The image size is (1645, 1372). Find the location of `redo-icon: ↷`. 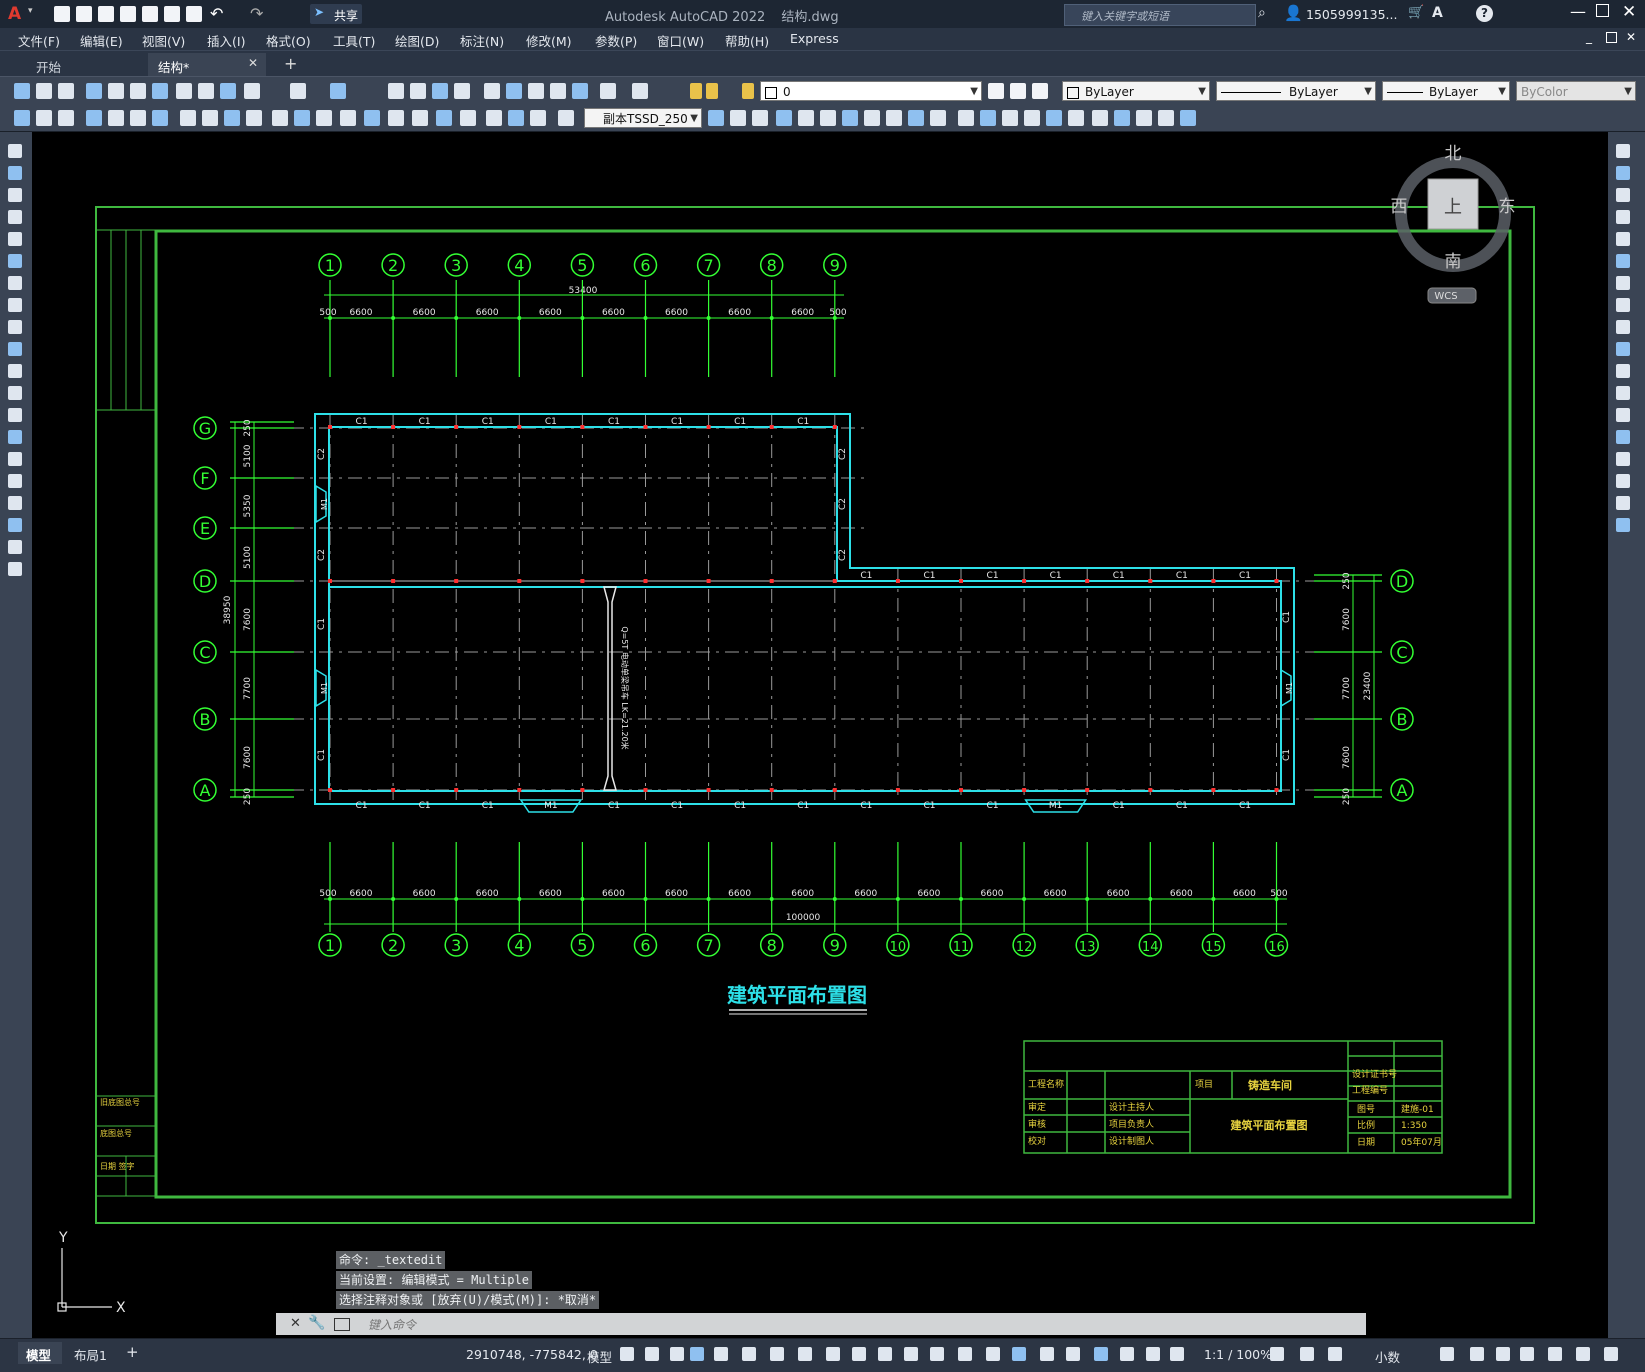

redo-icon: ↷ is located at coordinates (258, 14).